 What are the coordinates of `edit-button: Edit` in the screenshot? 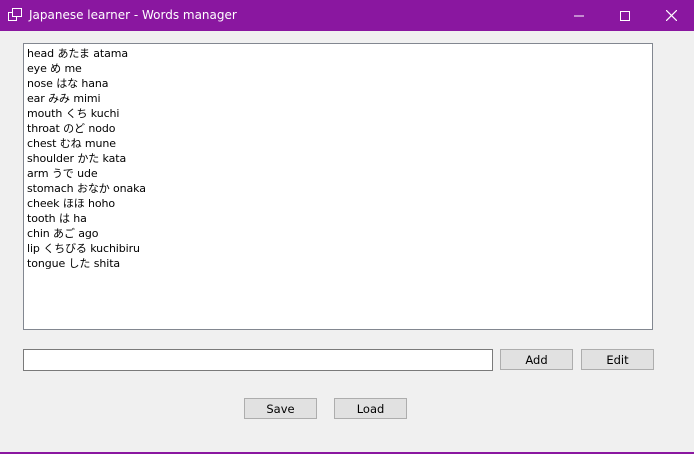 It's located at (617, 359).